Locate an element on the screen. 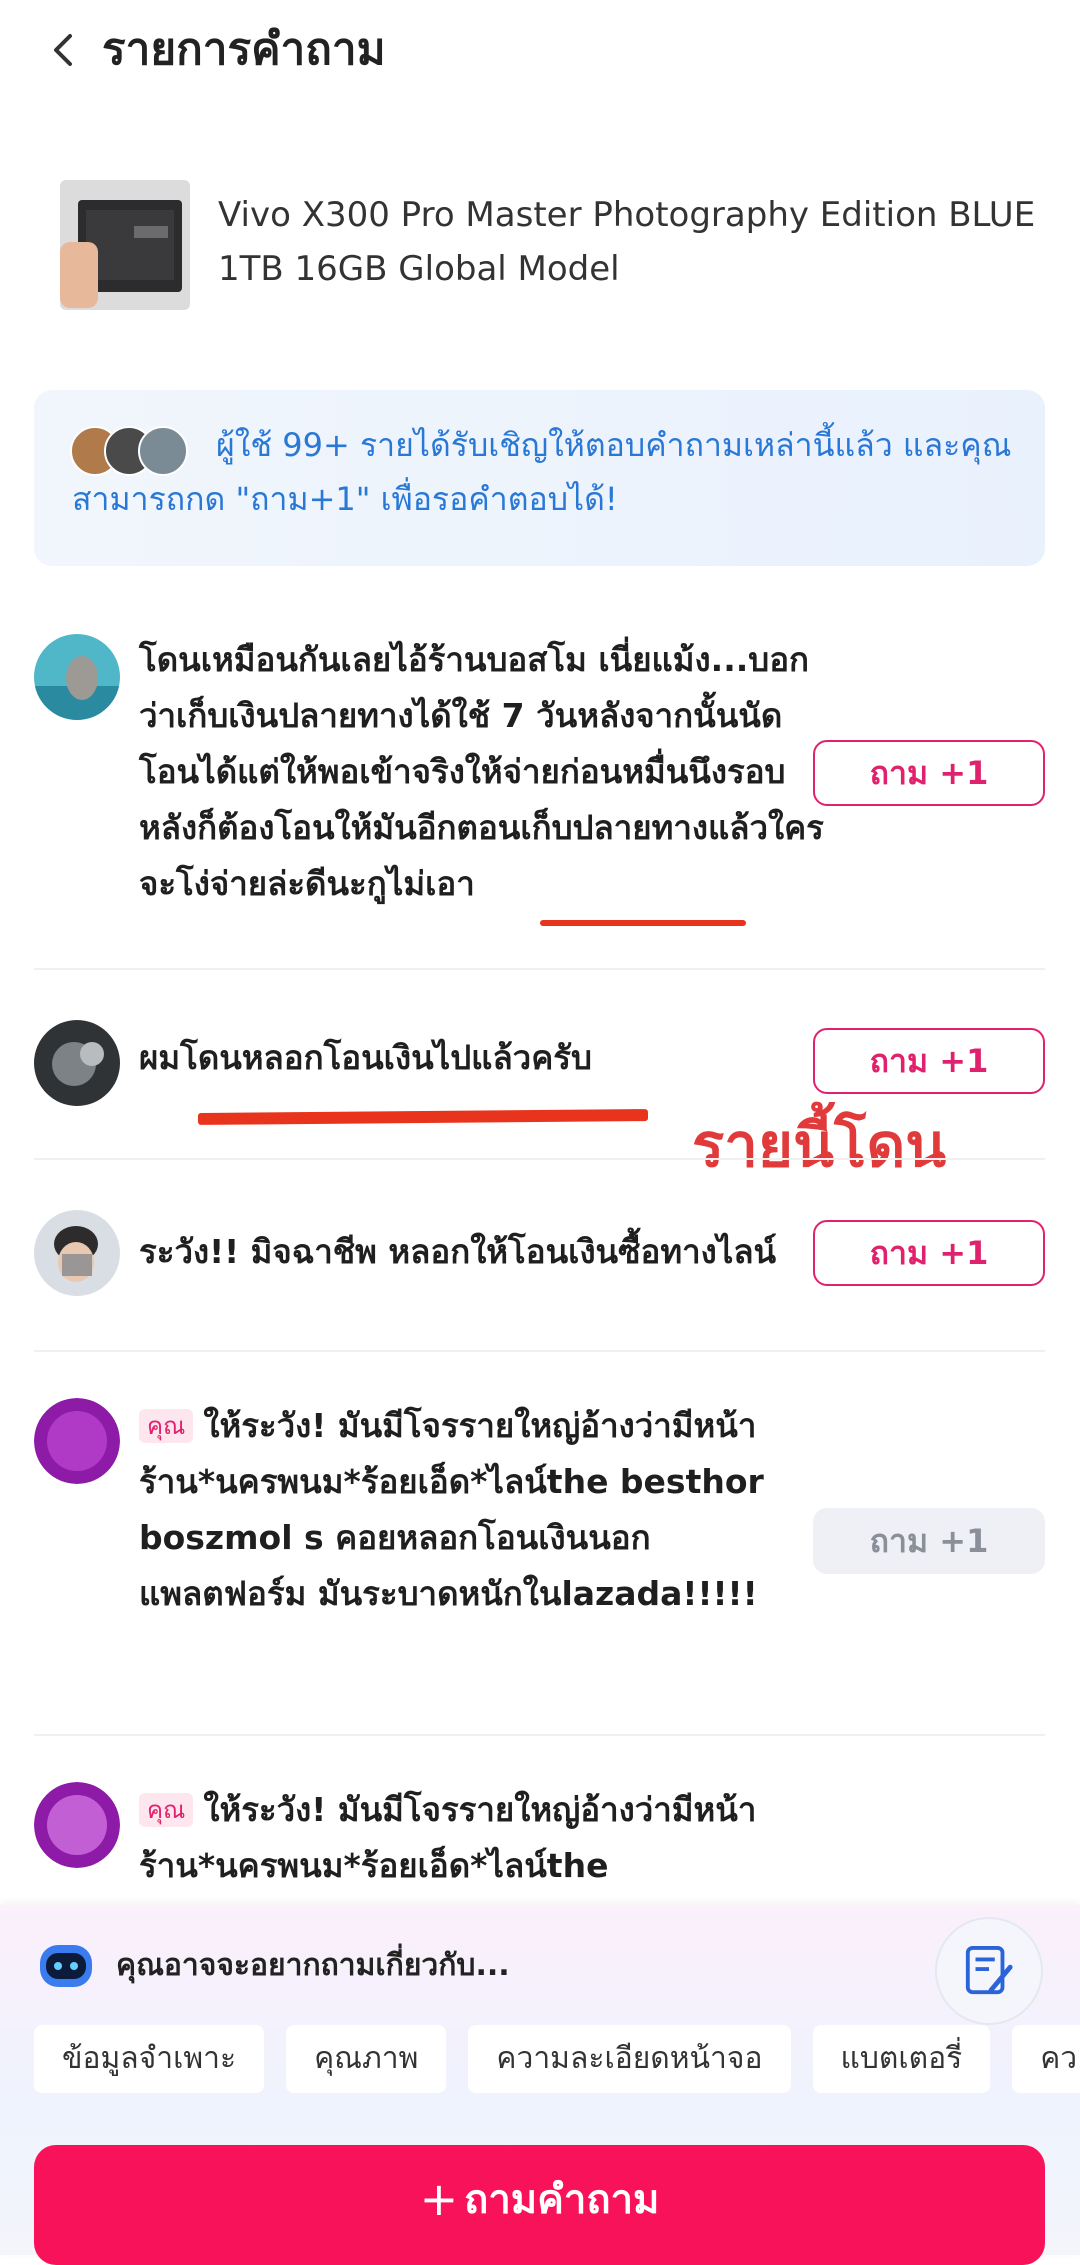 This screenshot has width=1080, height=2265. plus-icon: + is located at coordinates (439, 2199).